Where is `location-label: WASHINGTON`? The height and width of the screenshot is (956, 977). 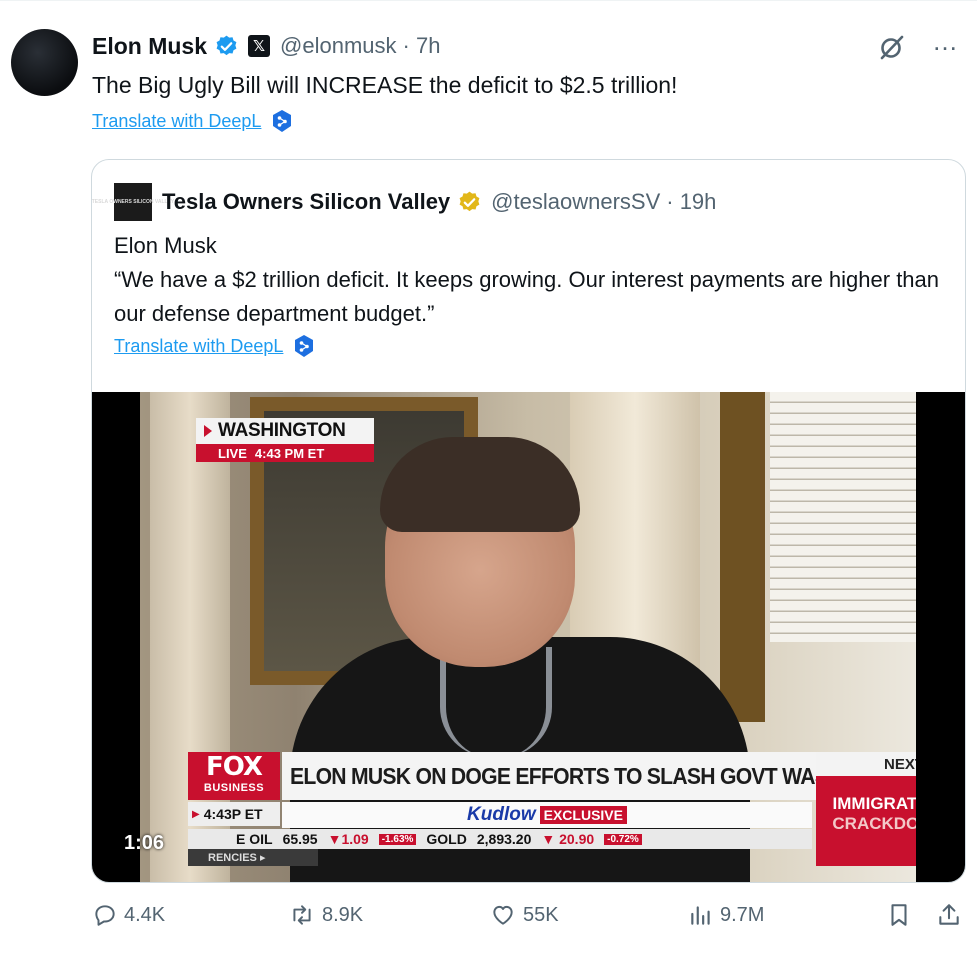 location-label: WASHINGTON is located at coordinates (282, 430).